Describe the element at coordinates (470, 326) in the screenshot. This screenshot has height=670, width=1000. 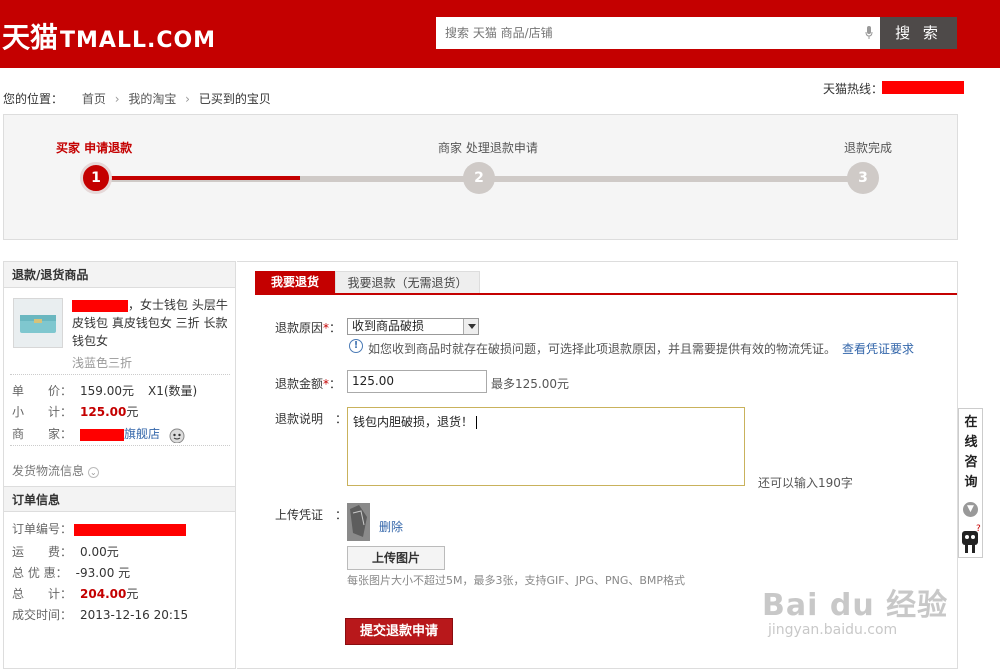
I see `dropdown-arrow-icon` at that location.